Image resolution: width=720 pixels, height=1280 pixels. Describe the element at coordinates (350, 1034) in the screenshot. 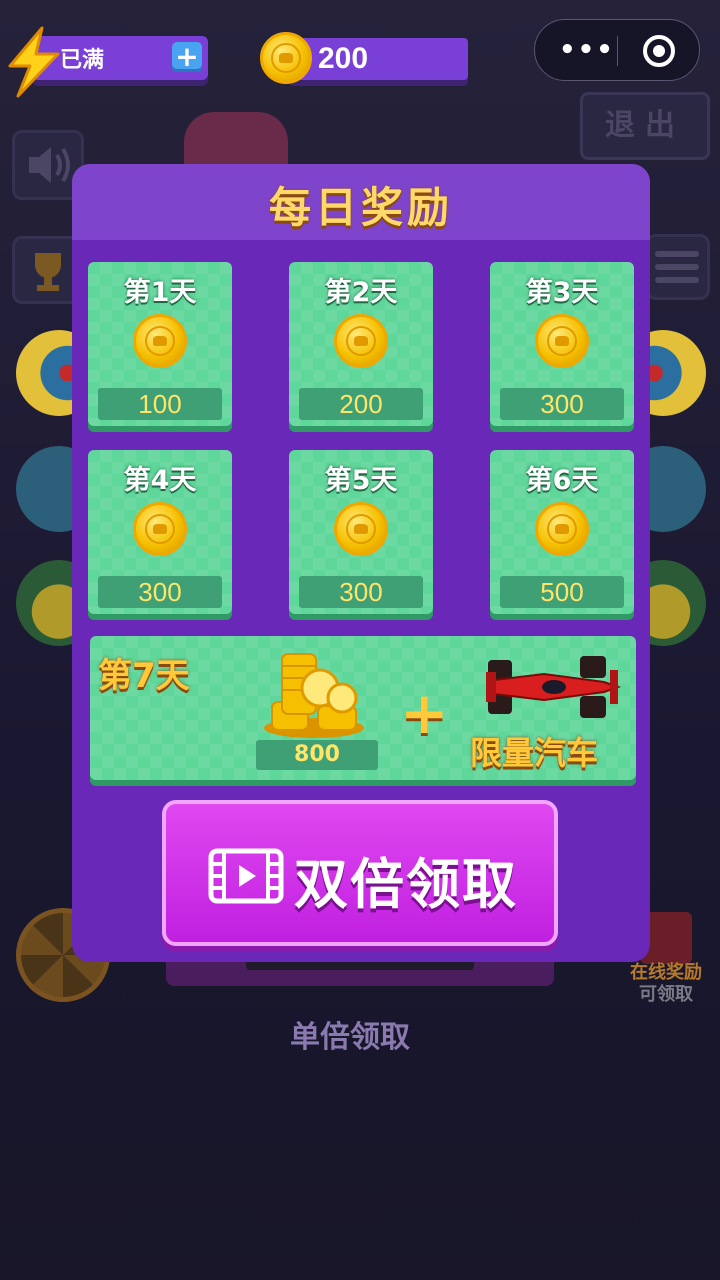

I see `single-claim-button: 单倍领取` at that location.